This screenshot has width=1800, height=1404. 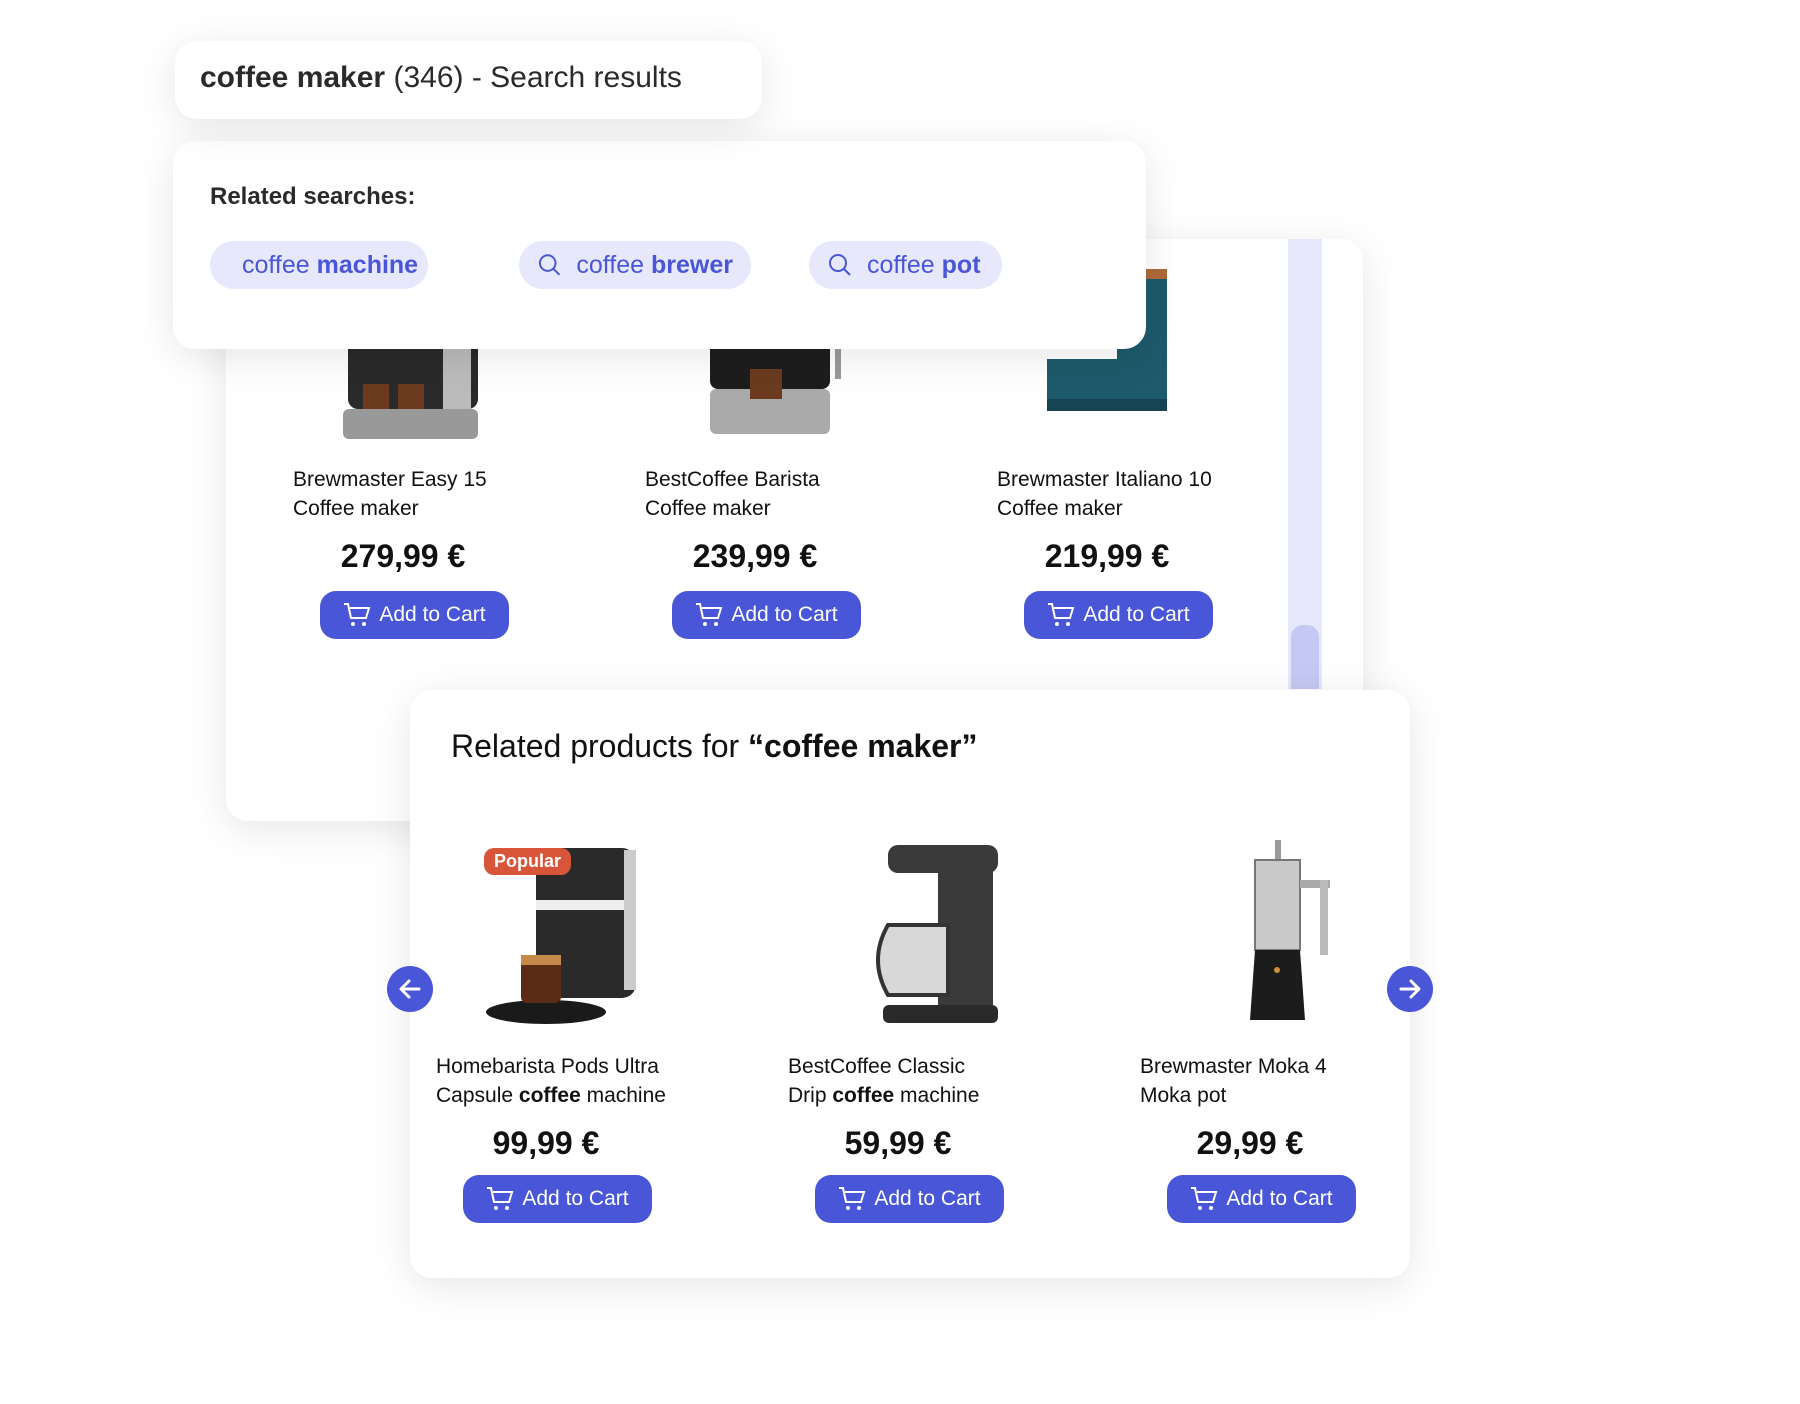 I want to click on title-suffix: - Search results, so click(x=576, y=77).